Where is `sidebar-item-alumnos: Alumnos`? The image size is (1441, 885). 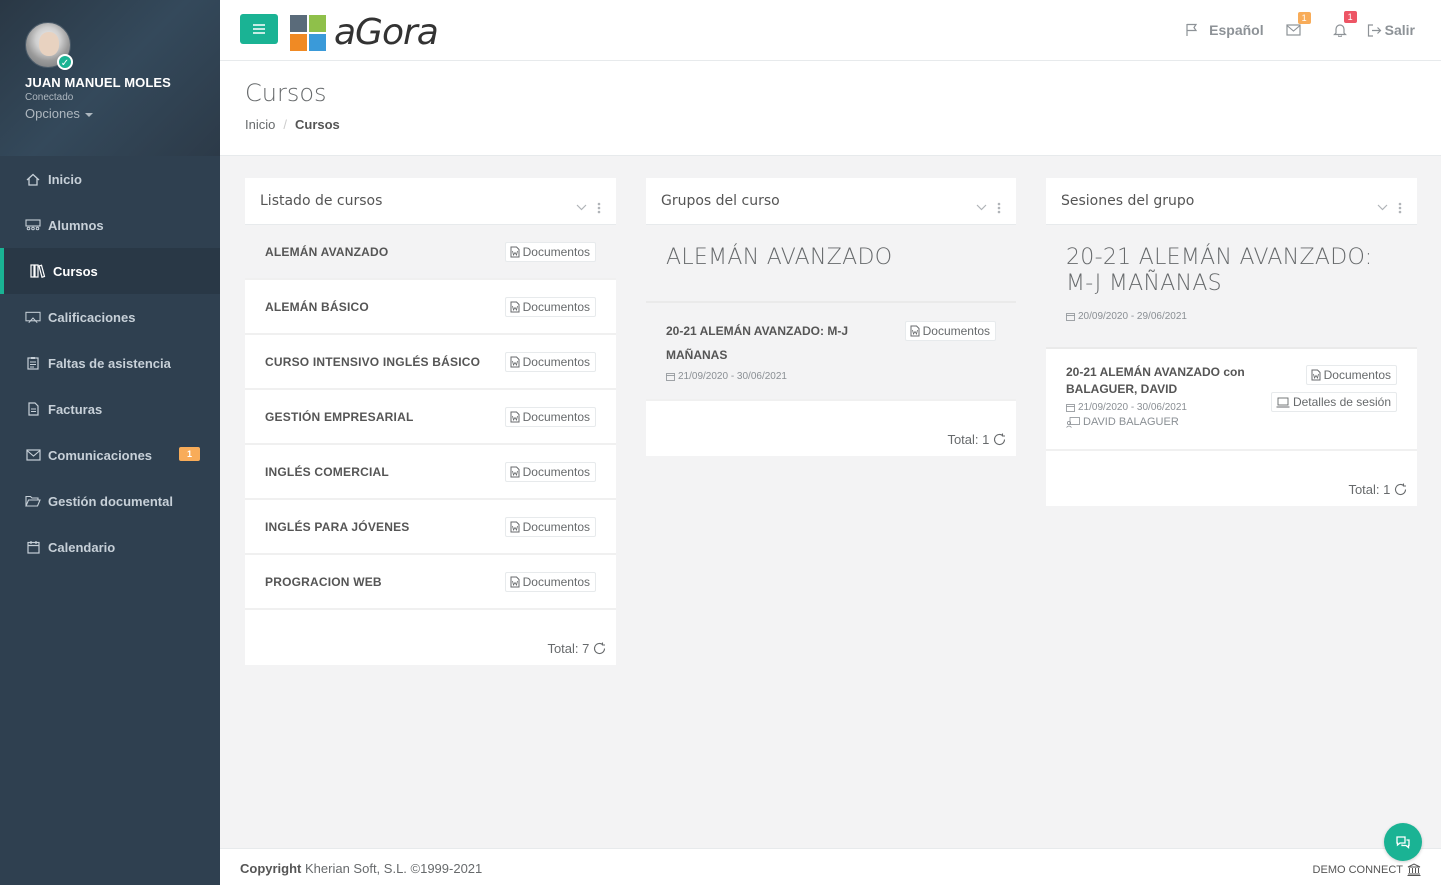
sidebar-item-alumnos: Alumnos is located at coordinates (110, 225).